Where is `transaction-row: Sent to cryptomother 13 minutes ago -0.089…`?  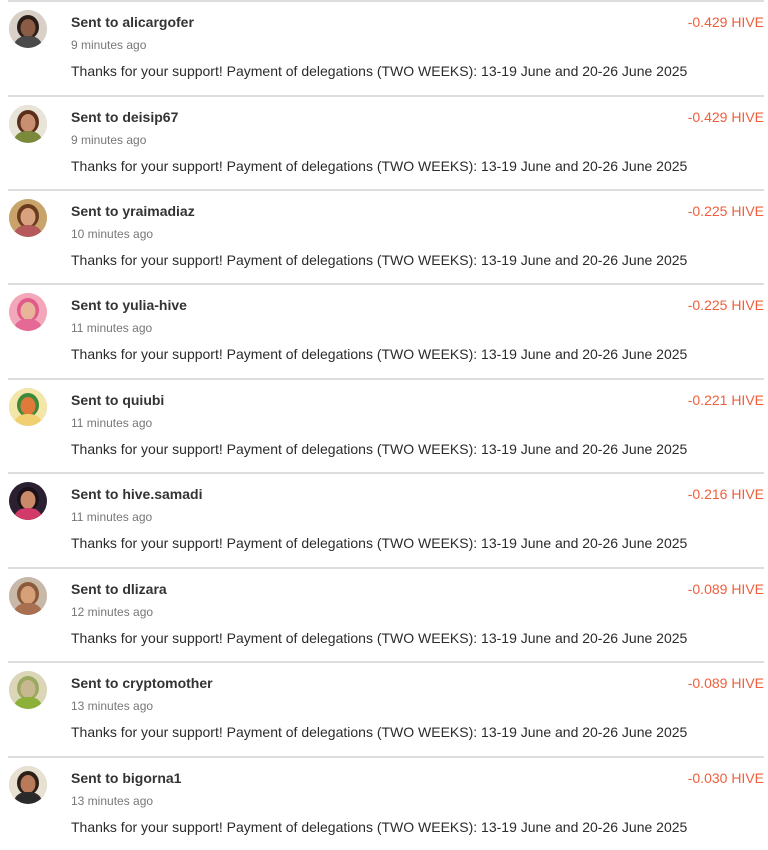 transaction-row: Sent to cryptomother 13 minutes ago -0.089… is located at coordinates (384, 708).